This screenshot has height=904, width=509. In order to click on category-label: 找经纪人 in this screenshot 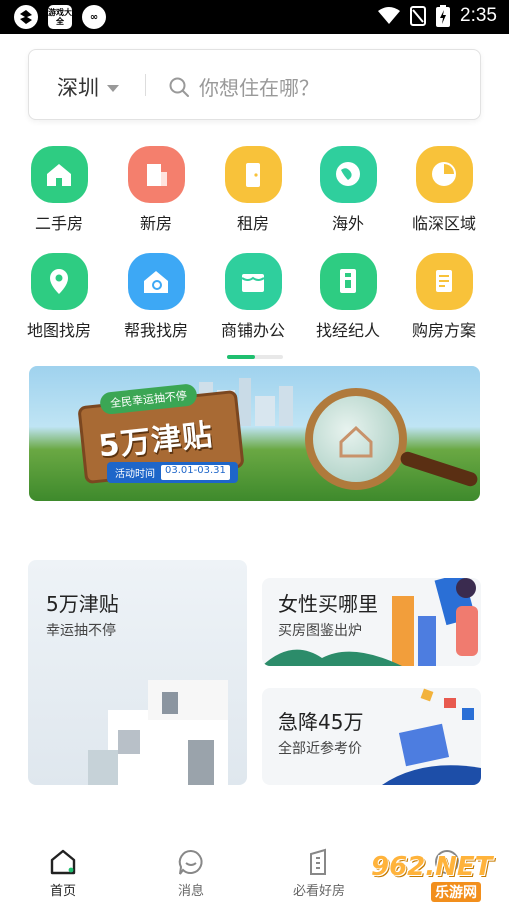, I will do `click(347, 330)`.